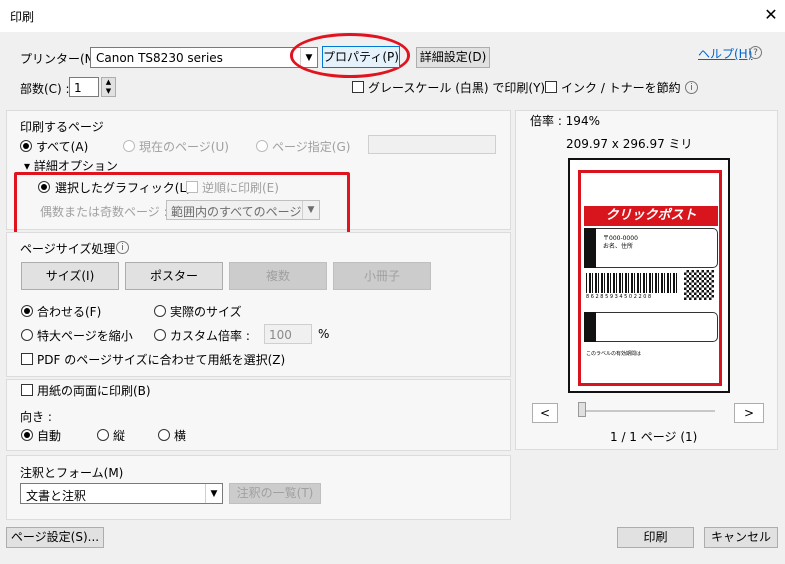 This screenshot has width=785, height=564. I want to click on close-icon: ✕, so click(771, 15).